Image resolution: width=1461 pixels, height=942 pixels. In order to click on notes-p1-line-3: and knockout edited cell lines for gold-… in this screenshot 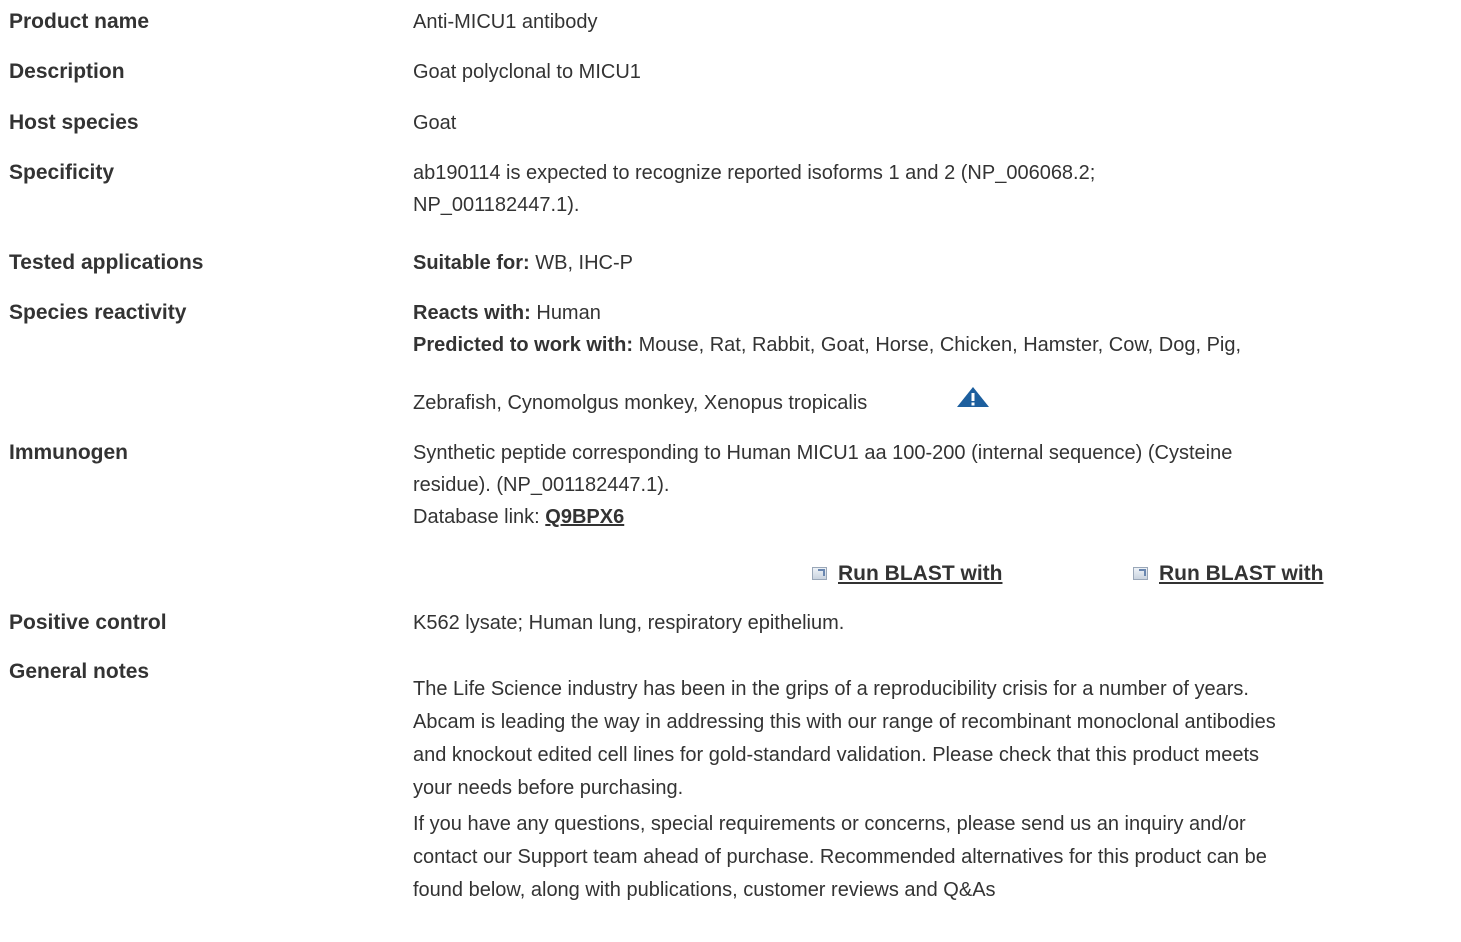, I will do `click(836, 755)`.